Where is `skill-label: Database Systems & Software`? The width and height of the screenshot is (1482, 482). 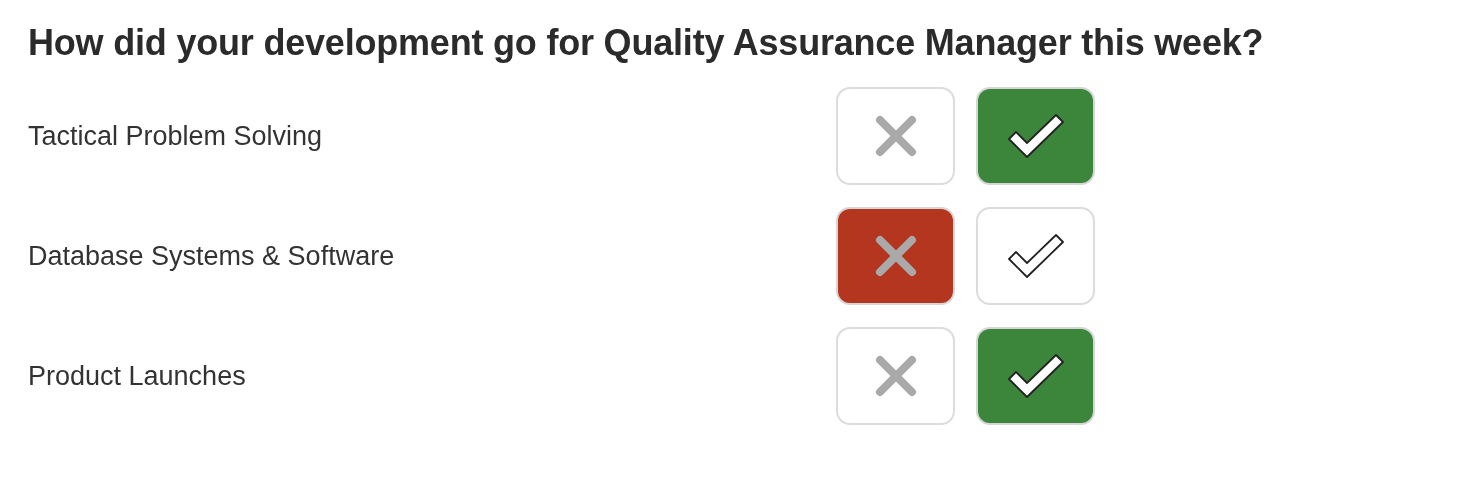 skill-label: Database Systems & Software is located at coordinates (212, 256).